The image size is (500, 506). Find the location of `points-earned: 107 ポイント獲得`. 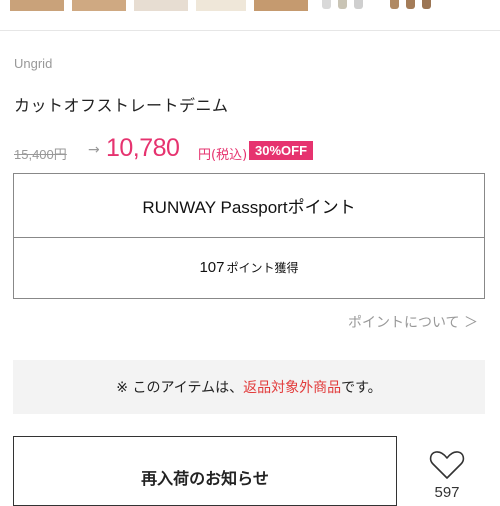

points-earned: 107 ポイント獲得 is located at coordinates (249, 267).